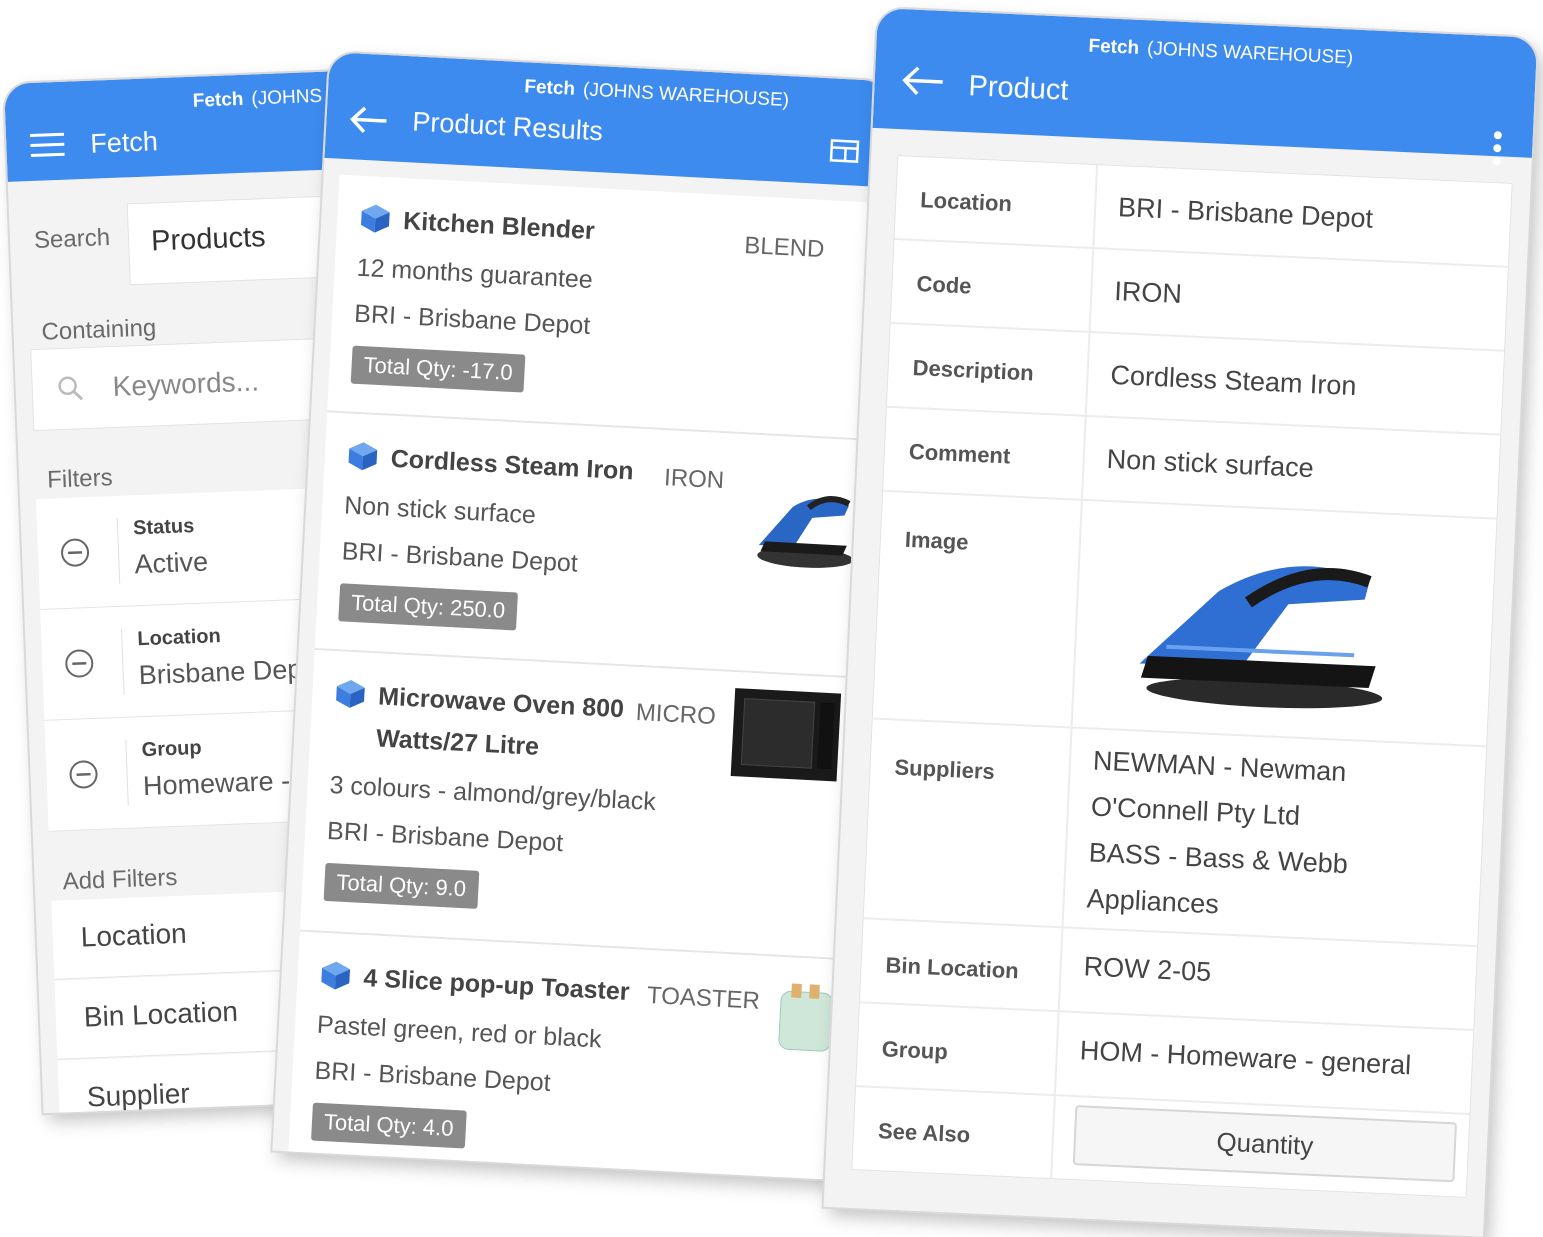 The height and width of the screenshot is (1237, 1543). Describe the element at coordinates (785, 739) in the screenshot. I see `microwave-thumbnail` at that location.